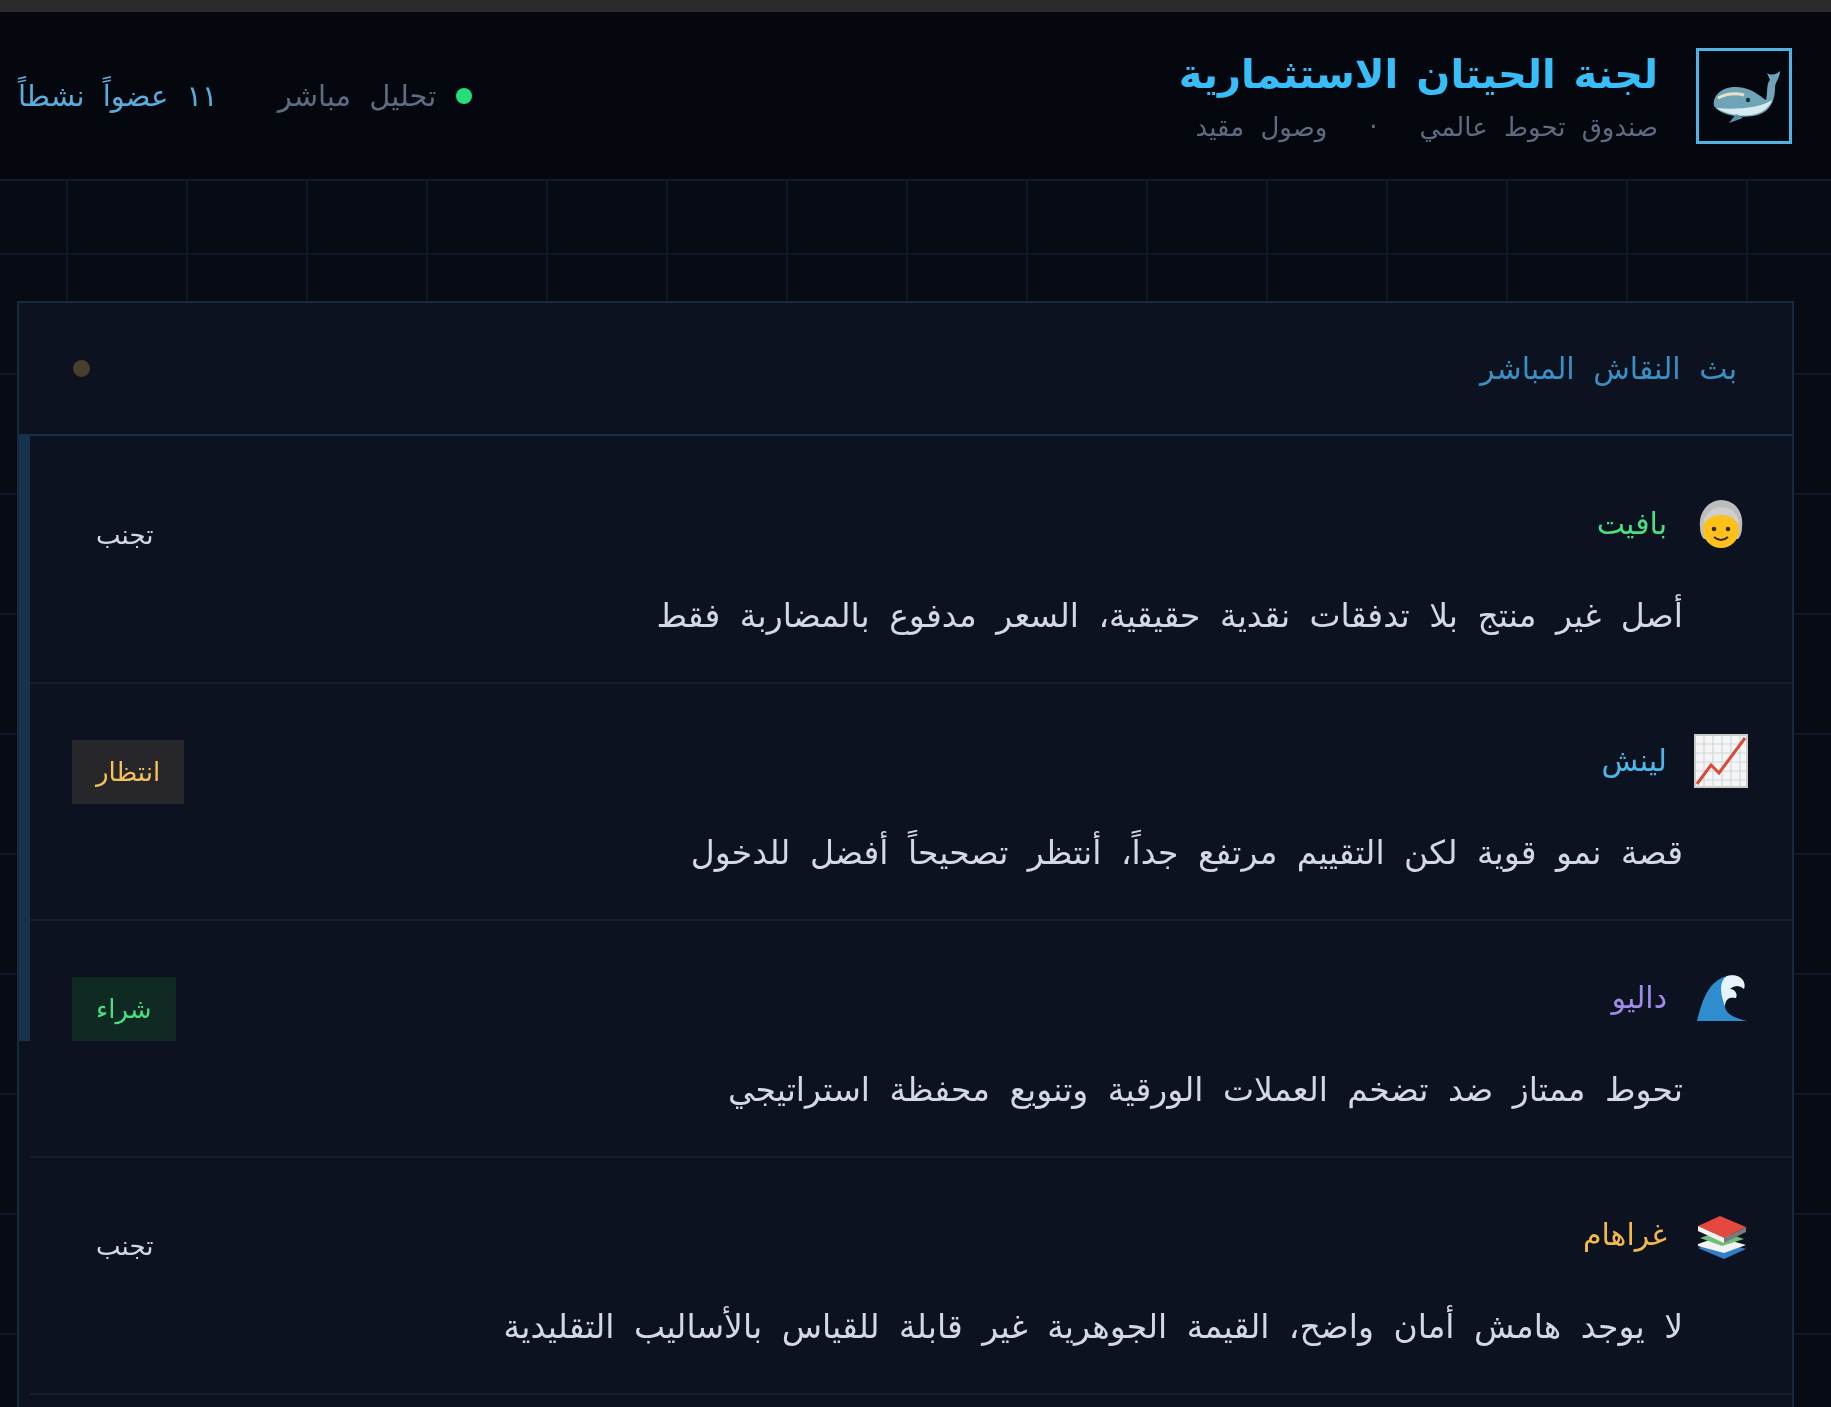  Describe the element at coordinates (1608, 368) in the screenshot. I see `panel-title: بث النقاش المباشر` at that location.